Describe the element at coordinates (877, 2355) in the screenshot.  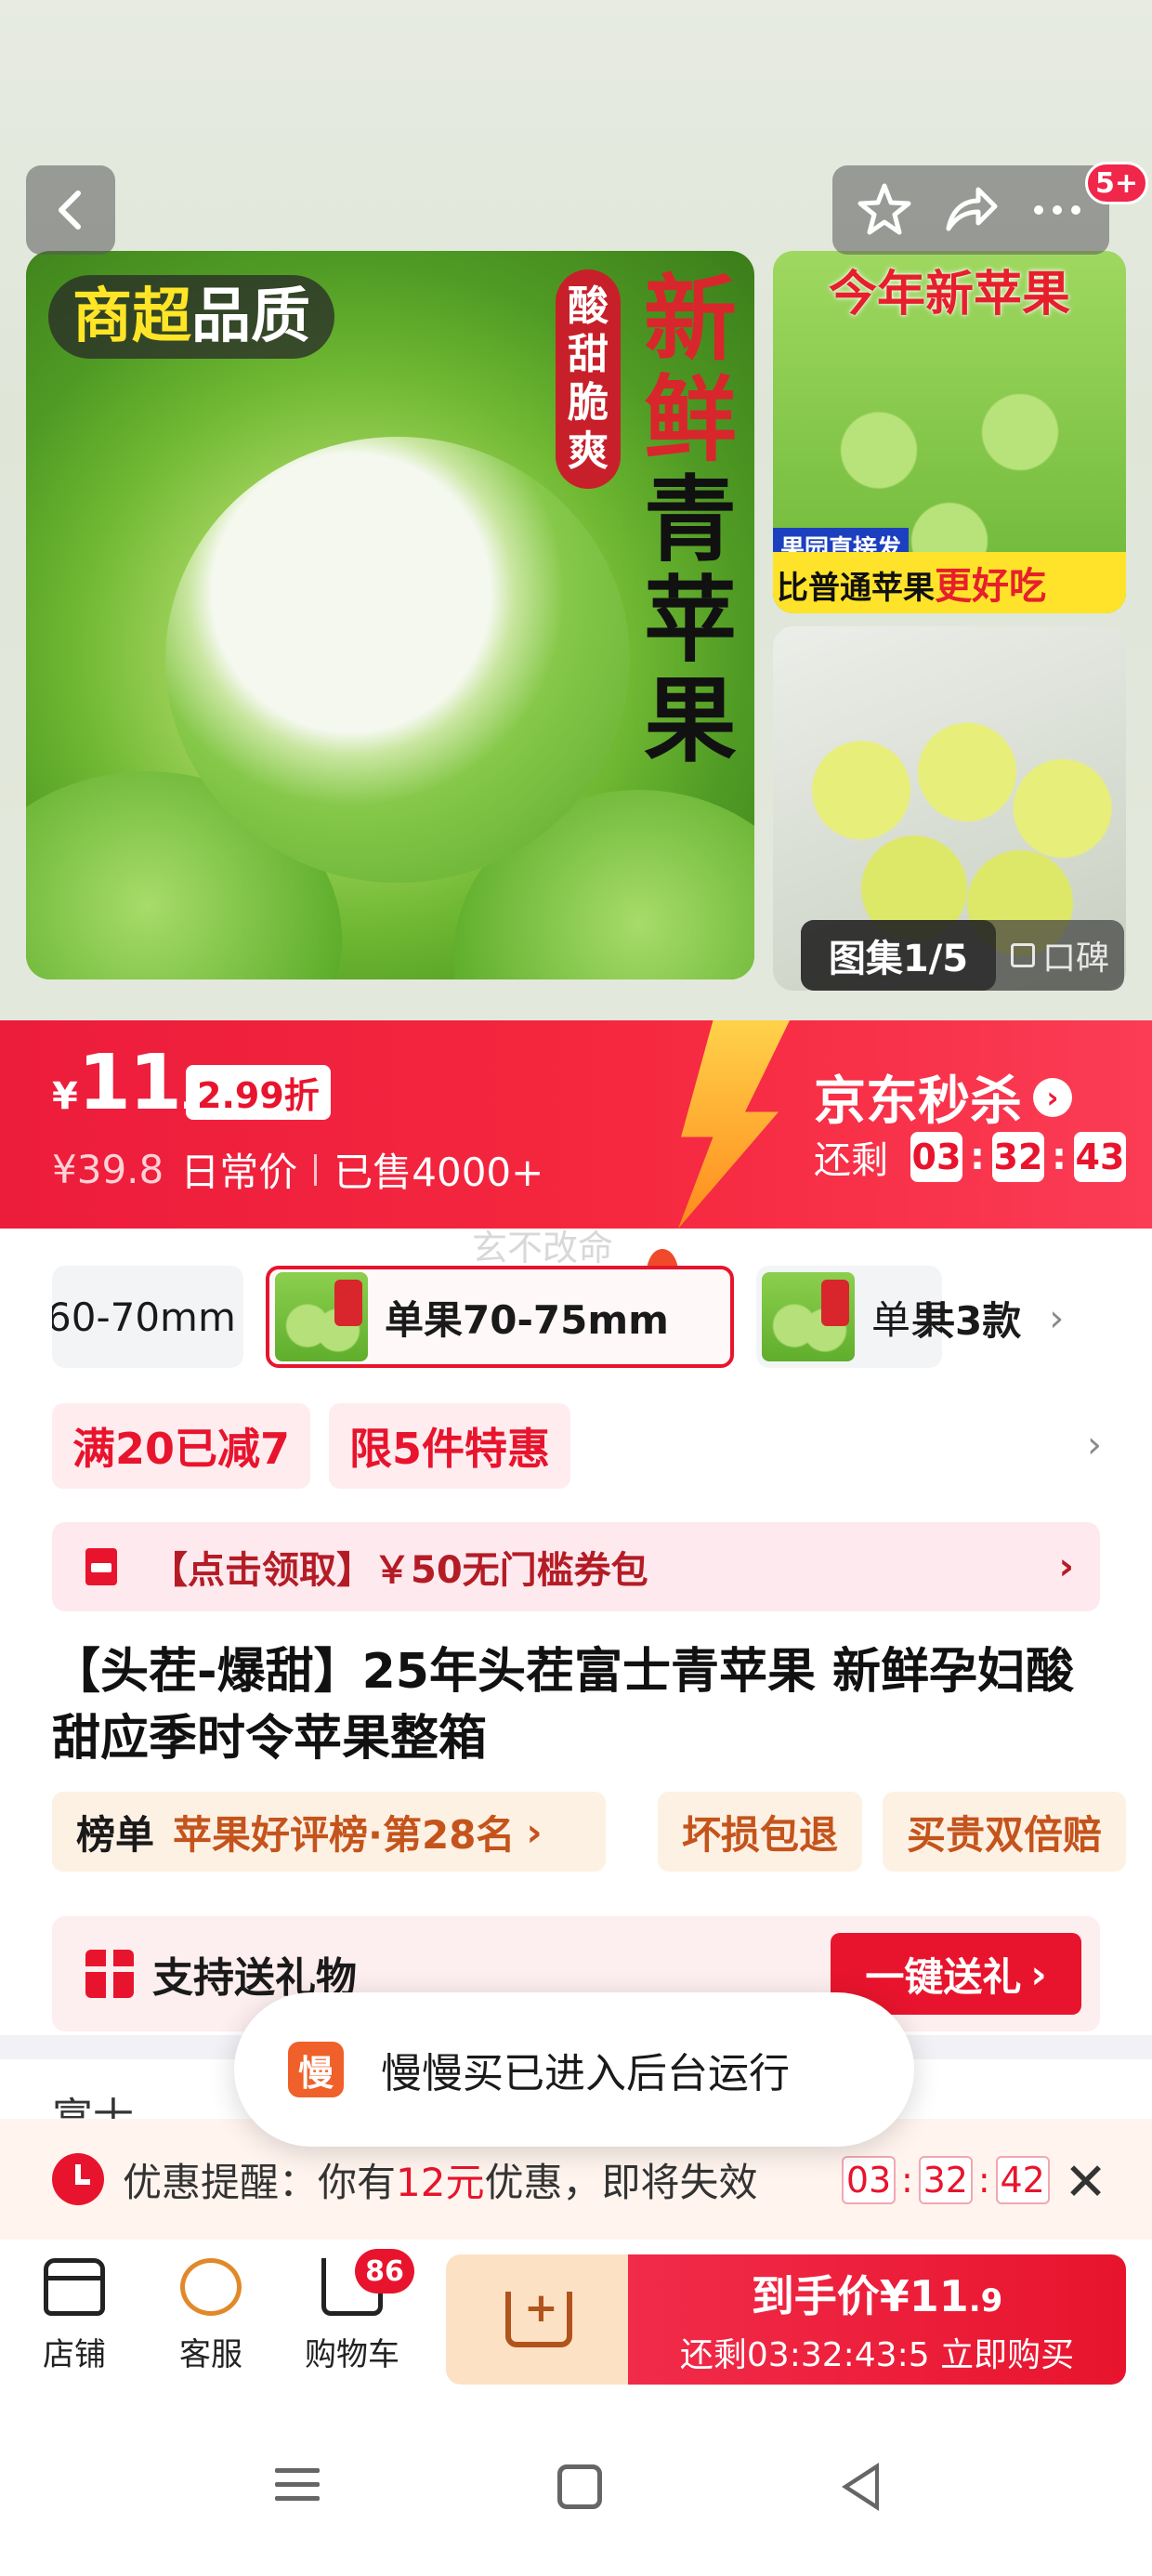
I see `buy-countdown-label: 还剩03:32:43:5 立即购买` at that location.